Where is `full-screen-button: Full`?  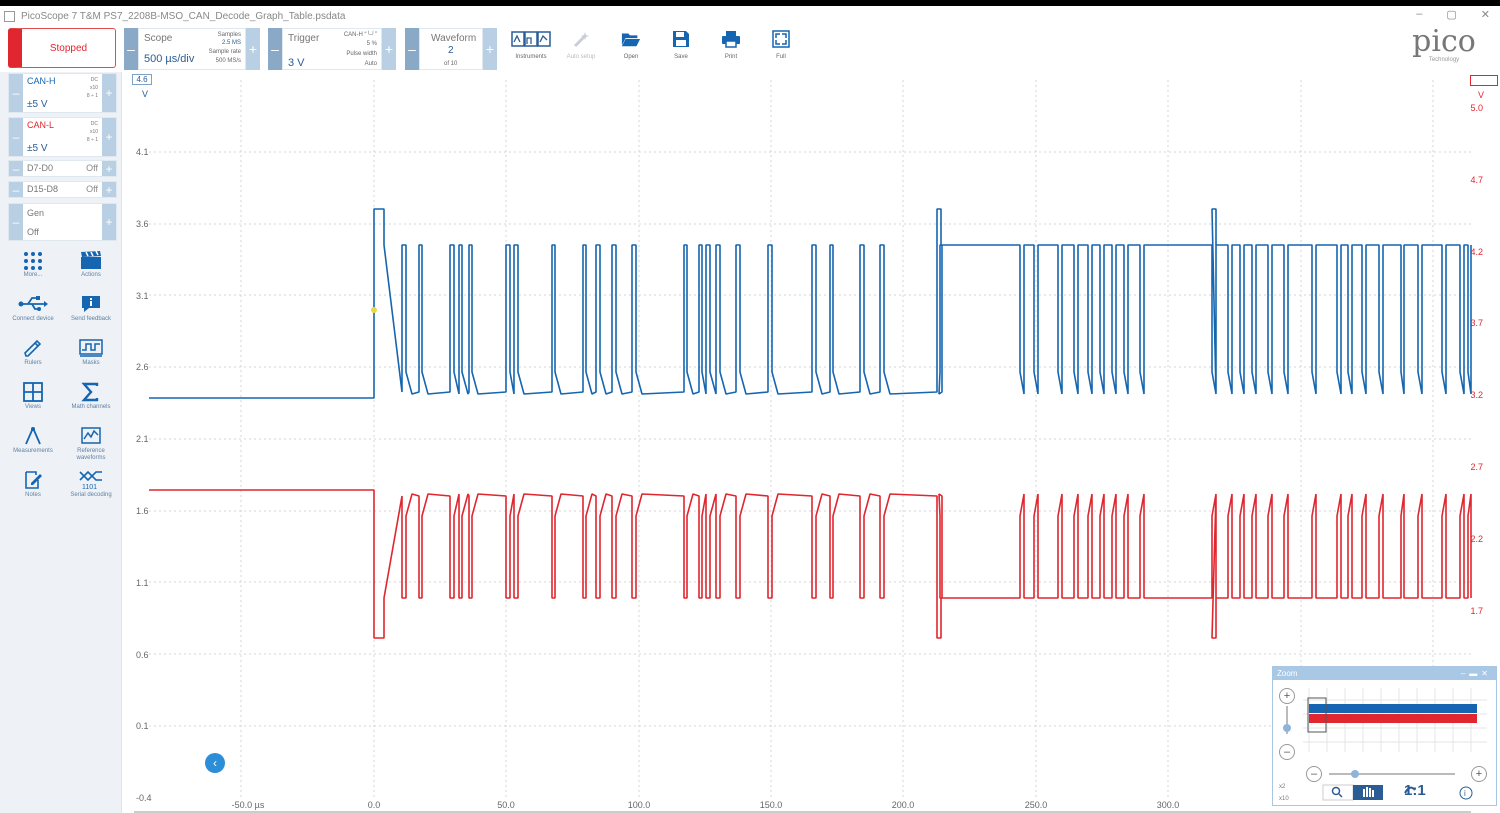
full-screen-button: Full is located at coordinates (781, 48).